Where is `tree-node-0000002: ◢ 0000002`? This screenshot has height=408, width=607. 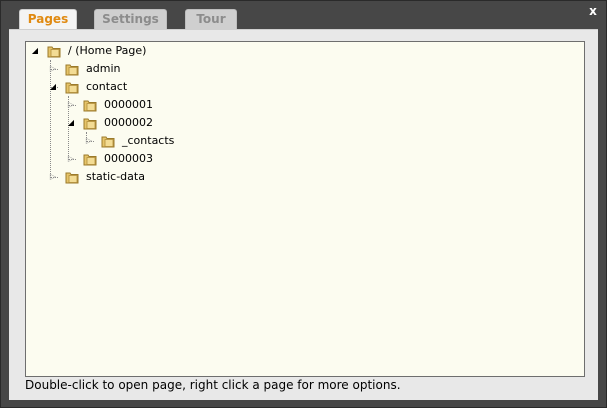
tree-node-0000002: ◢ 0000002 is located at coordinates (109, 123).